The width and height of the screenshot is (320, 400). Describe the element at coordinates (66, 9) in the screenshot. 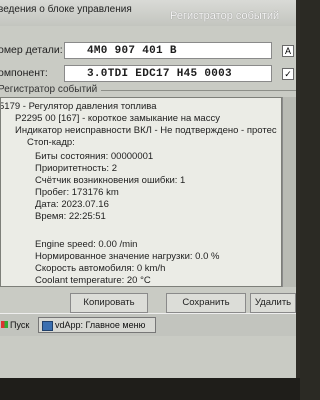

I see `control-unit-info-title: ведения о блоке управления` at that location.